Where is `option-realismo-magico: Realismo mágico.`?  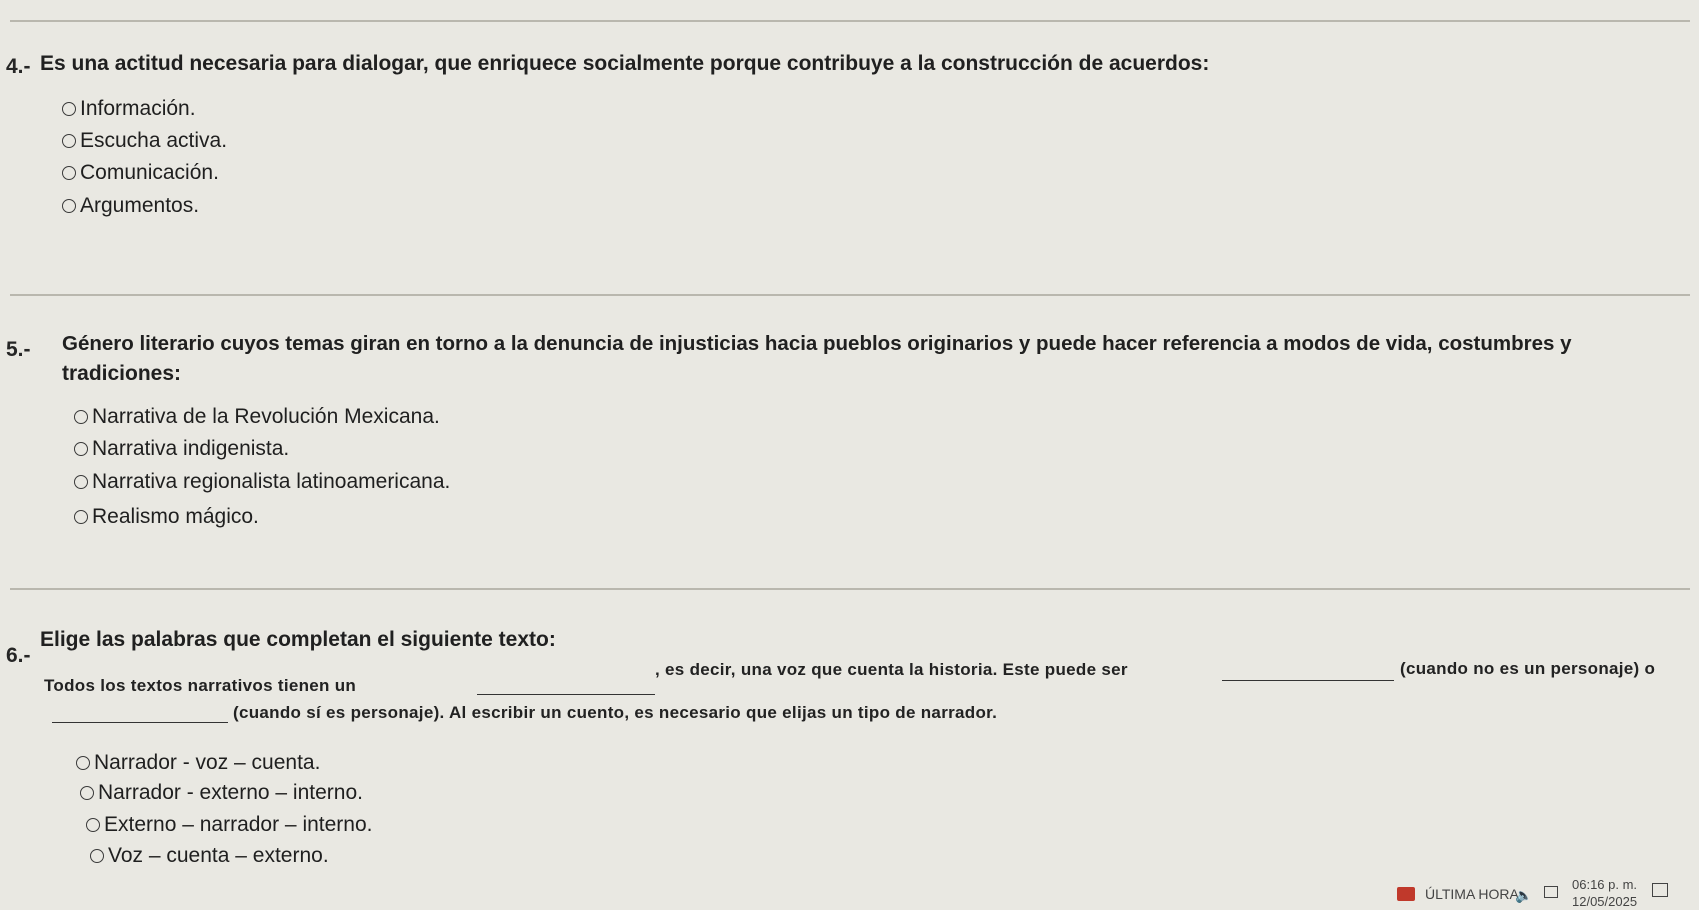 option-realismo-magico: Realismo mágico. is located at coordinates (166, 517).